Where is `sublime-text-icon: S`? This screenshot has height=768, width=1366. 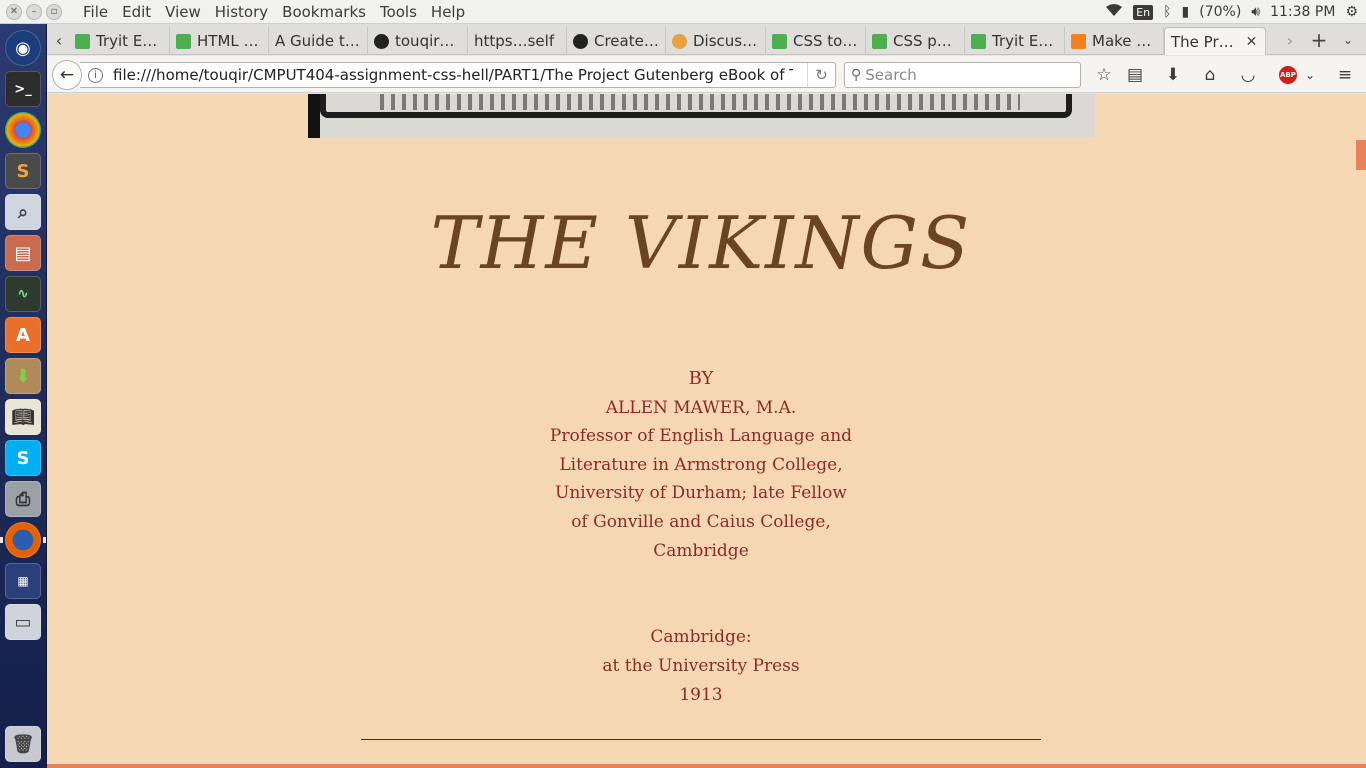
sublime-text-icon: S is located at coordinates (23, 171).